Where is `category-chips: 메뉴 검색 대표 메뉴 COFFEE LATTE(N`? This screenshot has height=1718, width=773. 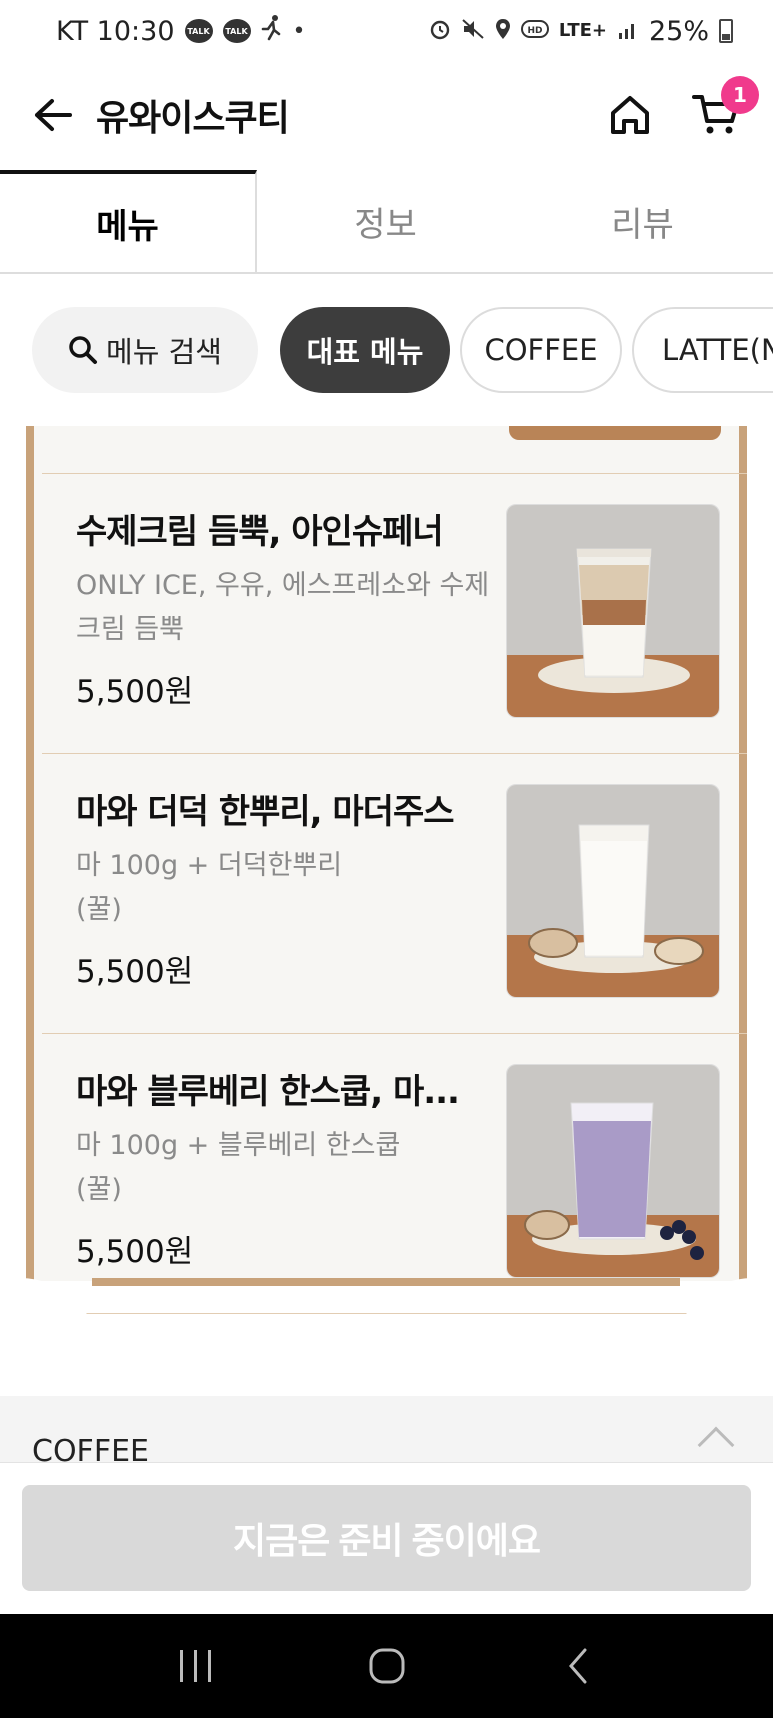 category-chips: 메뉴 검색 대표 메뉴 COFFEE LATTE(N is located at coordinates (386, 350).